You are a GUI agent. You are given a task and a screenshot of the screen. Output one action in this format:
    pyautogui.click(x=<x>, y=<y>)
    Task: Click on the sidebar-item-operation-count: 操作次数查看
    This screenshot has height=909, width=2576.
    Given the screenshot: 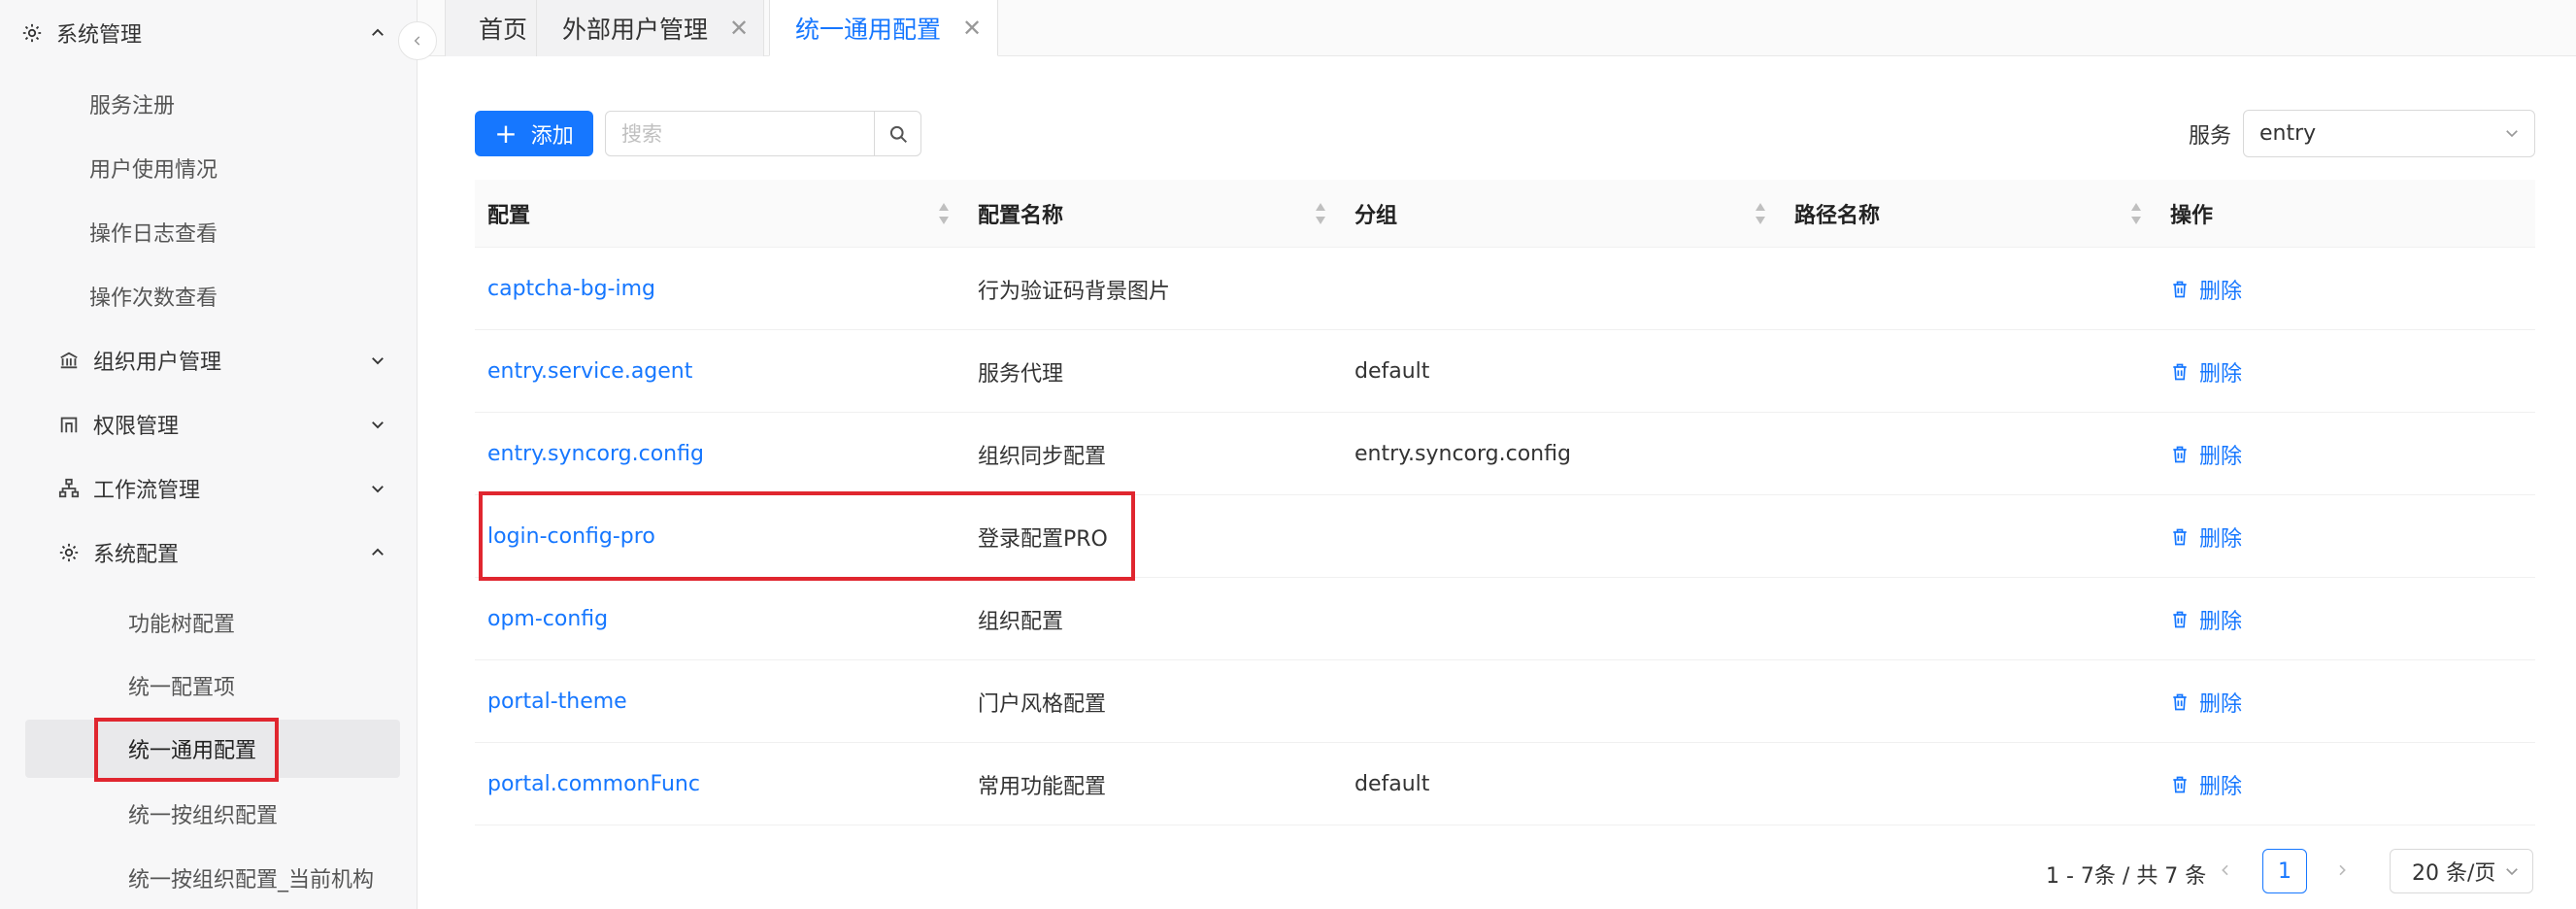 What is the action you would take?
    pyautogui.click(x=209, y=296)
    